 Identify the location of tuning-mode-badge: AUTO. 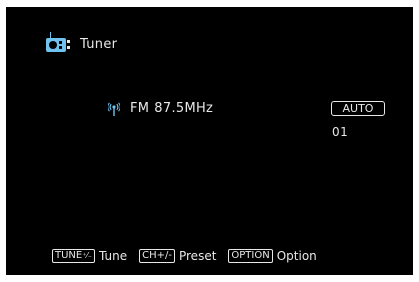
(358, 108).